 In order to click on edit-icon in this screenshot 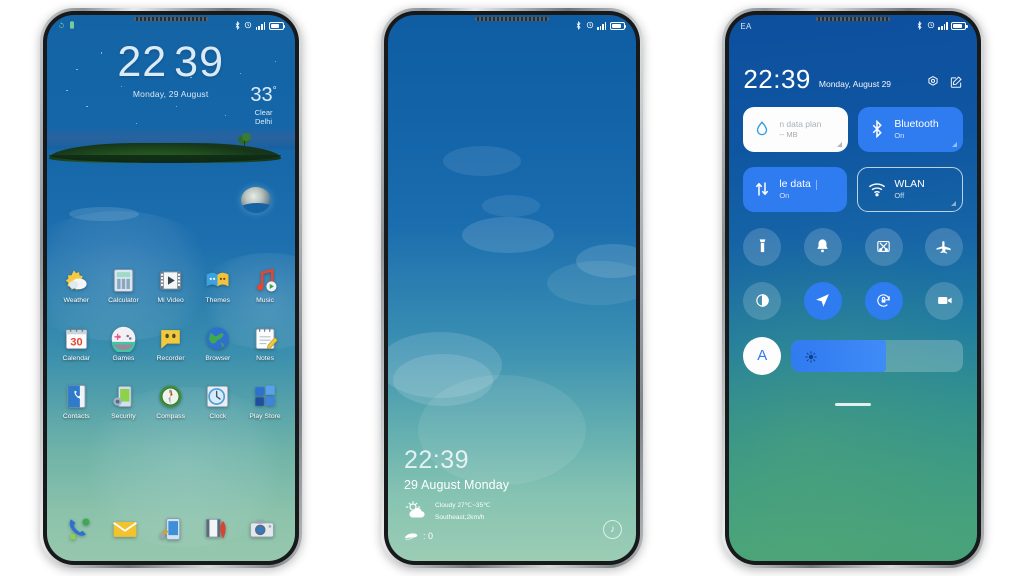, I will do `click(956, 82)`.